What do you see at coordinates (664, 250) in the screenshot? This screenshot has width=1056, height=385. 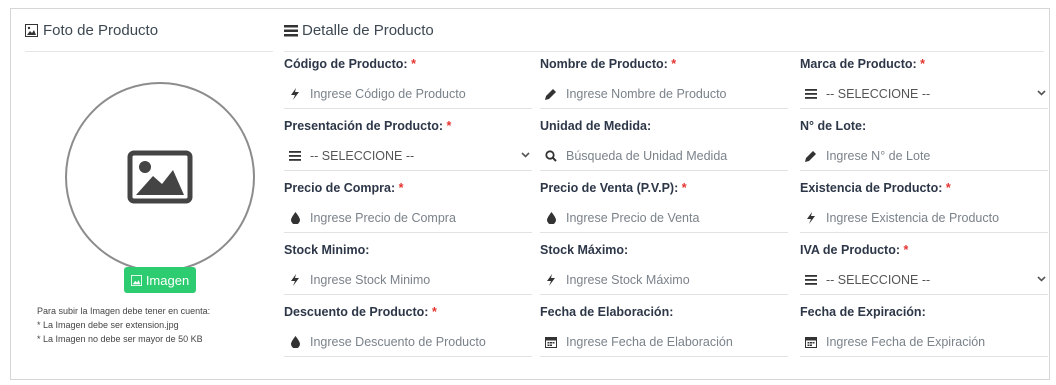 I see `field-label: Stock Máximo:` at bounding box center [664, 250].